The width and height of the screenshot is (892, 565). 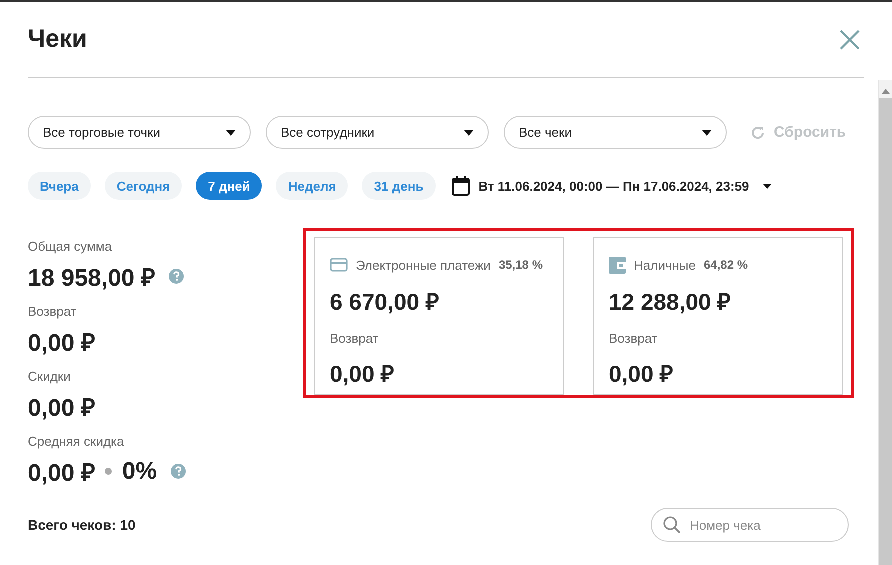 I want to click on wallet-icon, so click(x=617, y=265).